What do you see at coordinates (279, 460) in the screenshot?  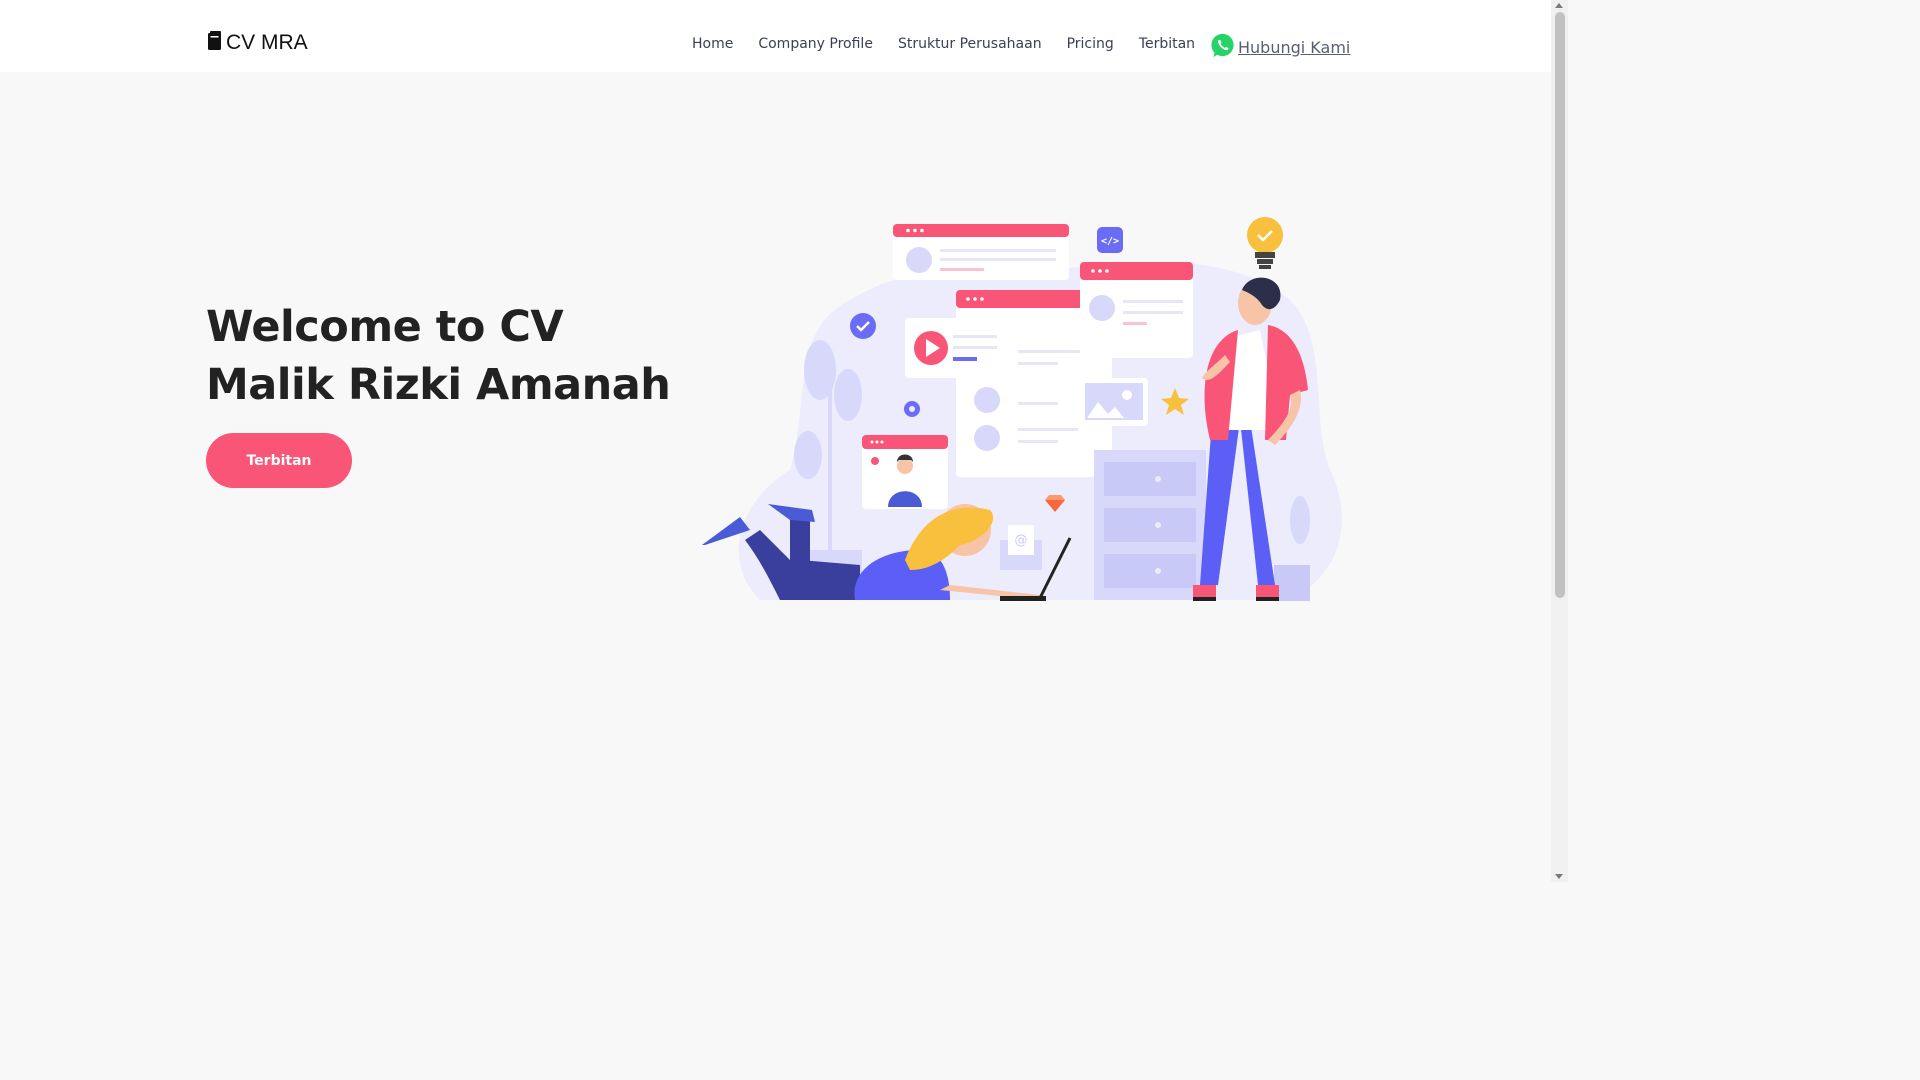 I see `terbitan-button: Terbitan` at bounding box center [279, 460].